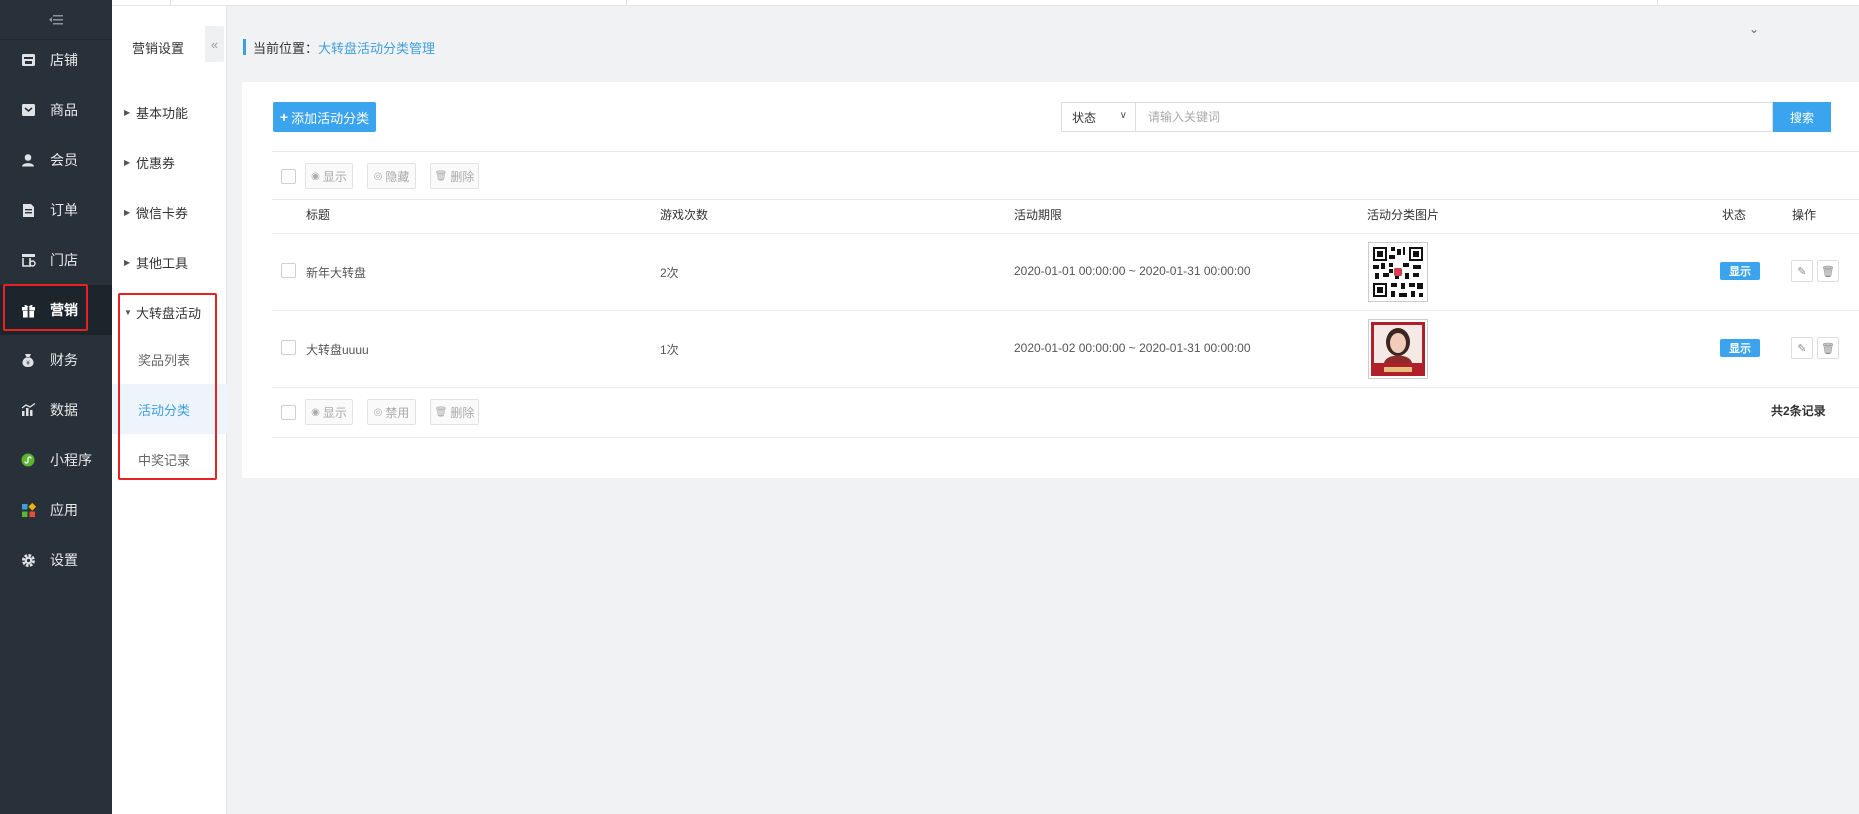  What do you see at coordinates (286, 48) in the screenshot?
I see `breadcrumb-prefix: 当前位置：` at bounding box center [286, 48].